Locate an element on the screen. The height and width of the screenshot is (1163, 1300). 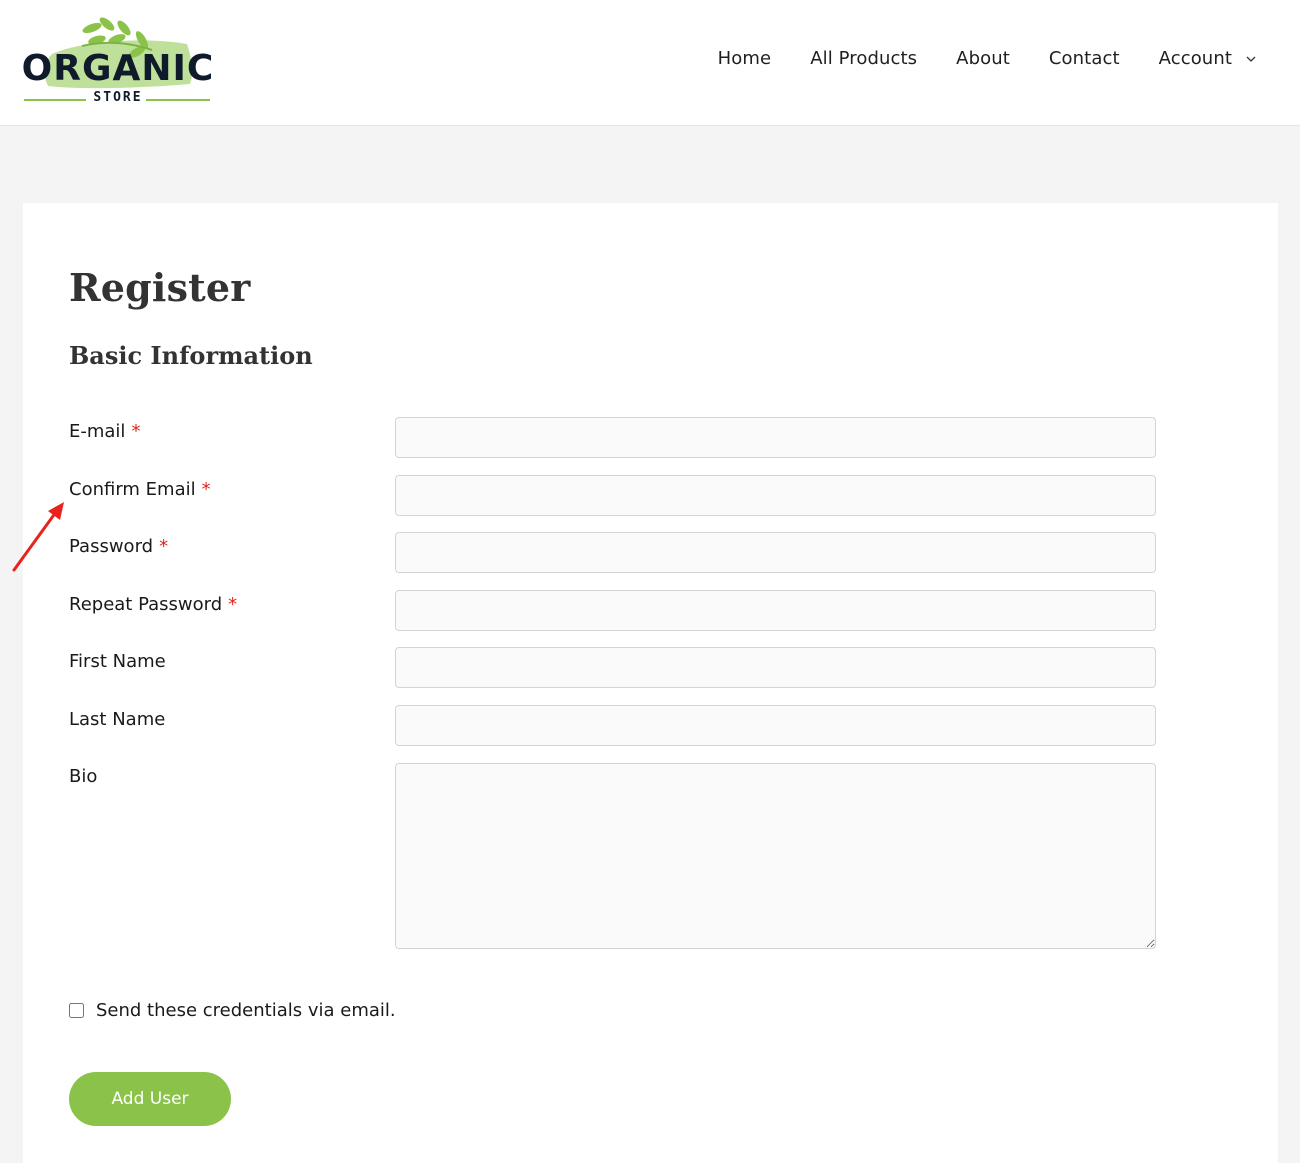
send-credentials-label: Send these credentials via email. is located at coordinates (246, 1010).